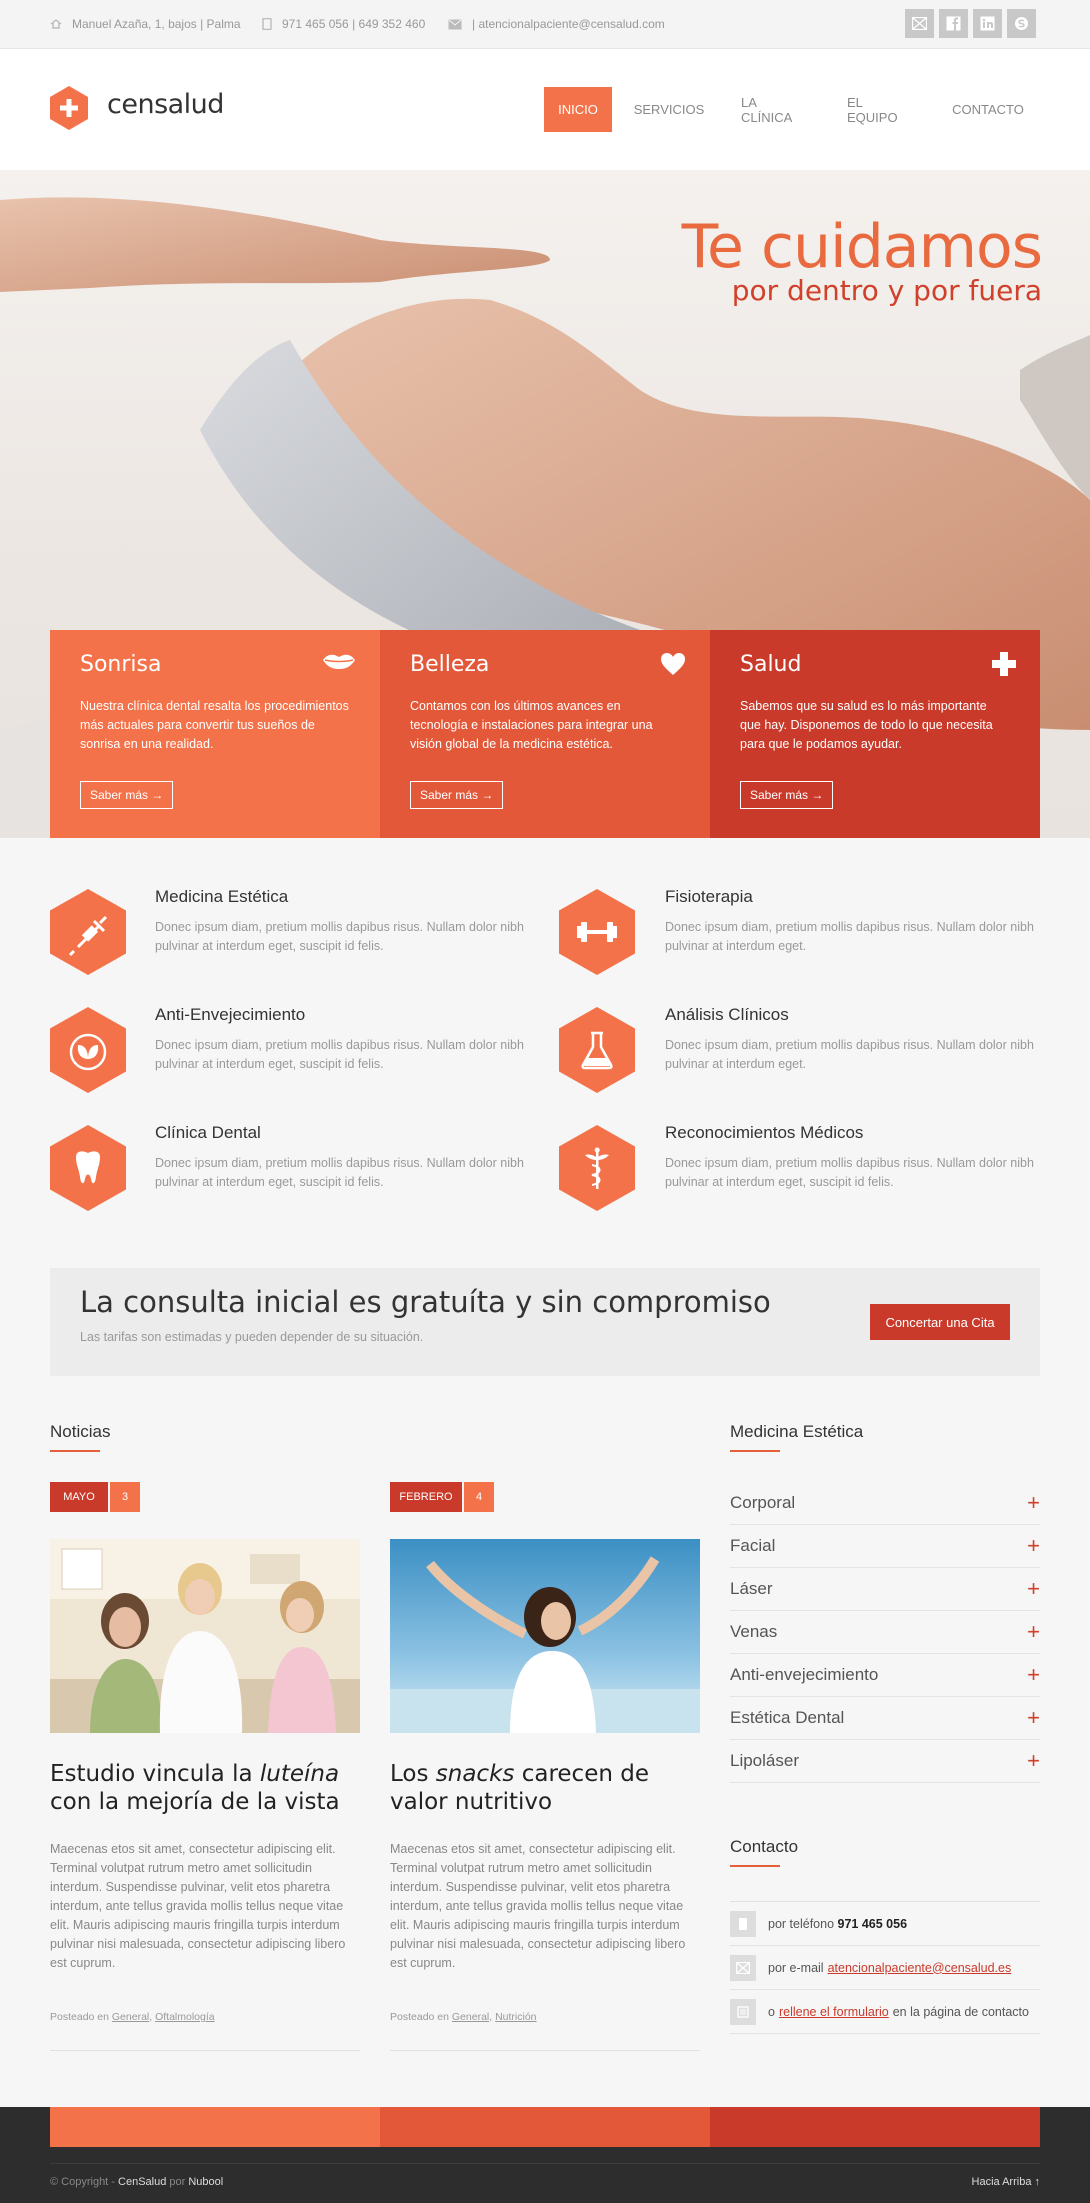 This screenshot has width=1090, height=2203. I want to click on email-label: por e-mail, so click(796, 1967).